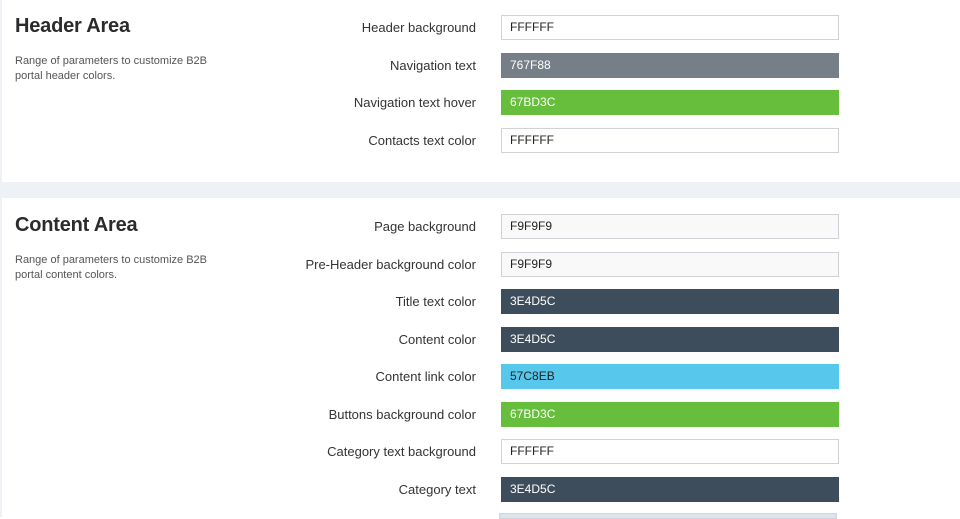 The width and height of the screenshot is (960, 519). I want to click on setting-row-contacts-text-color: Contacts text color FFFFFF, so click(481, 140).